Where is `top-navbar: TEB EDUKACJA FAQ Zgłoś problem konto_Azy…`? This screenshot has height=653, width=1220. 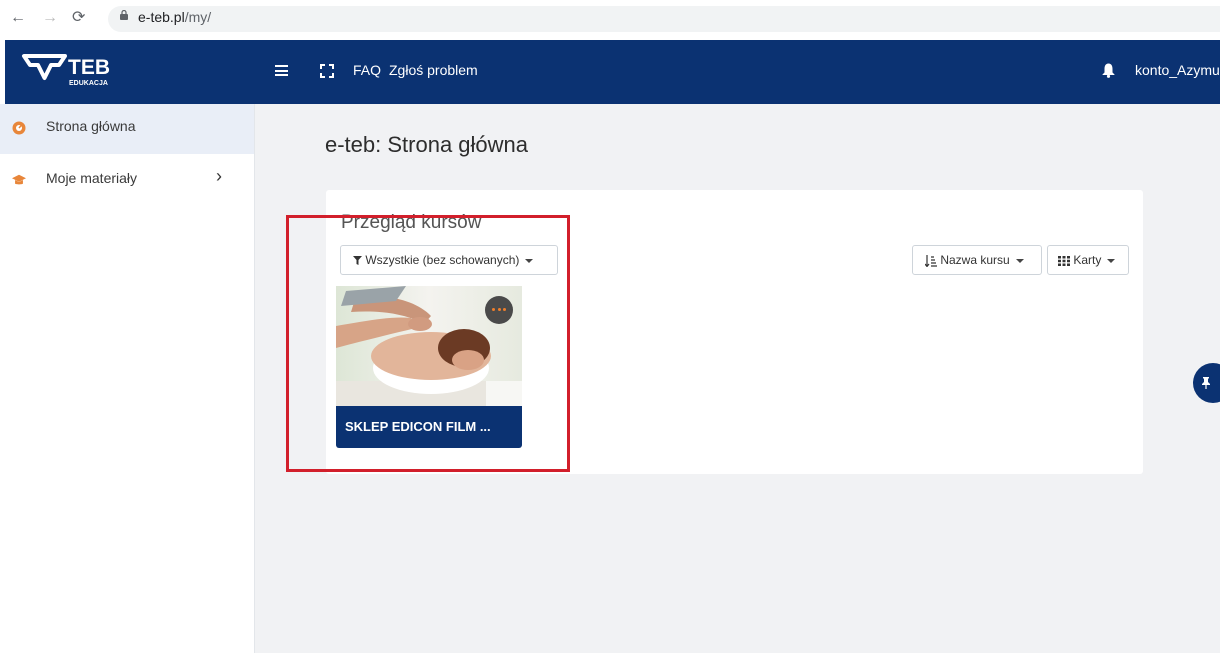
top-navbar: TEB EDUKACJA FAQ Zgłoś problem konto_Azy… is located at coordinates (612, 72).